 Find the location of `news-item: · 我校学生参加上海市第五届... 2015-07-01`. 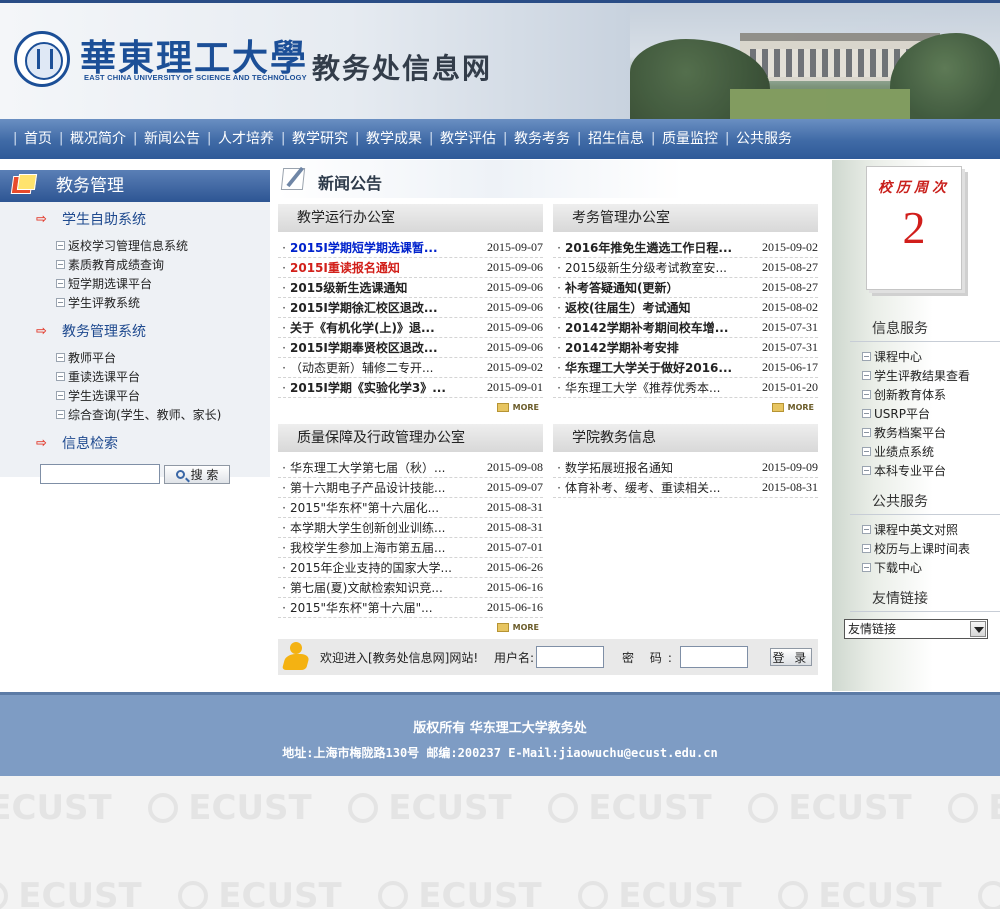

news-item: · 我校学生参加上海市第五届... 2015-07-01 is located at coordinates (410, 548).